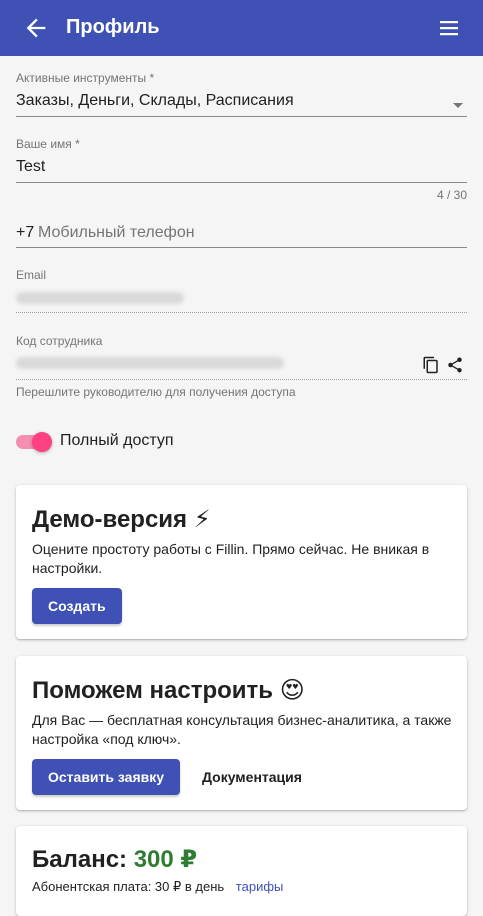 The height and width of the screenshot is (916, 483). What do you see at coordinates (165, 859) in the screenshot?
I see `balance-amount: 300 ₽` at bounding box center [165, 859].